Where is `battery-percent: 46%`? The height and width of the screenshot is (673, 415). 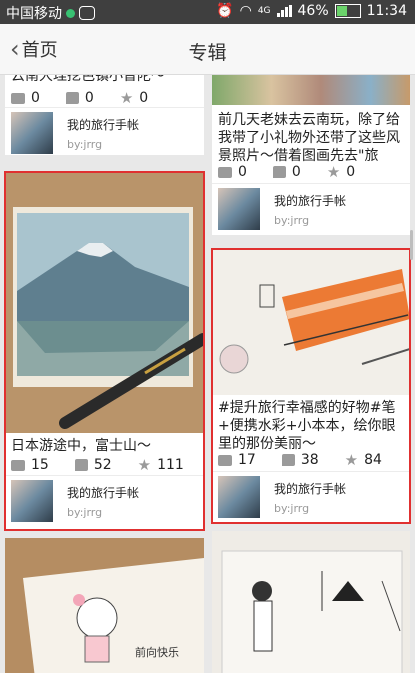
battery-percent: 46% is located at coordinates (313, 11).